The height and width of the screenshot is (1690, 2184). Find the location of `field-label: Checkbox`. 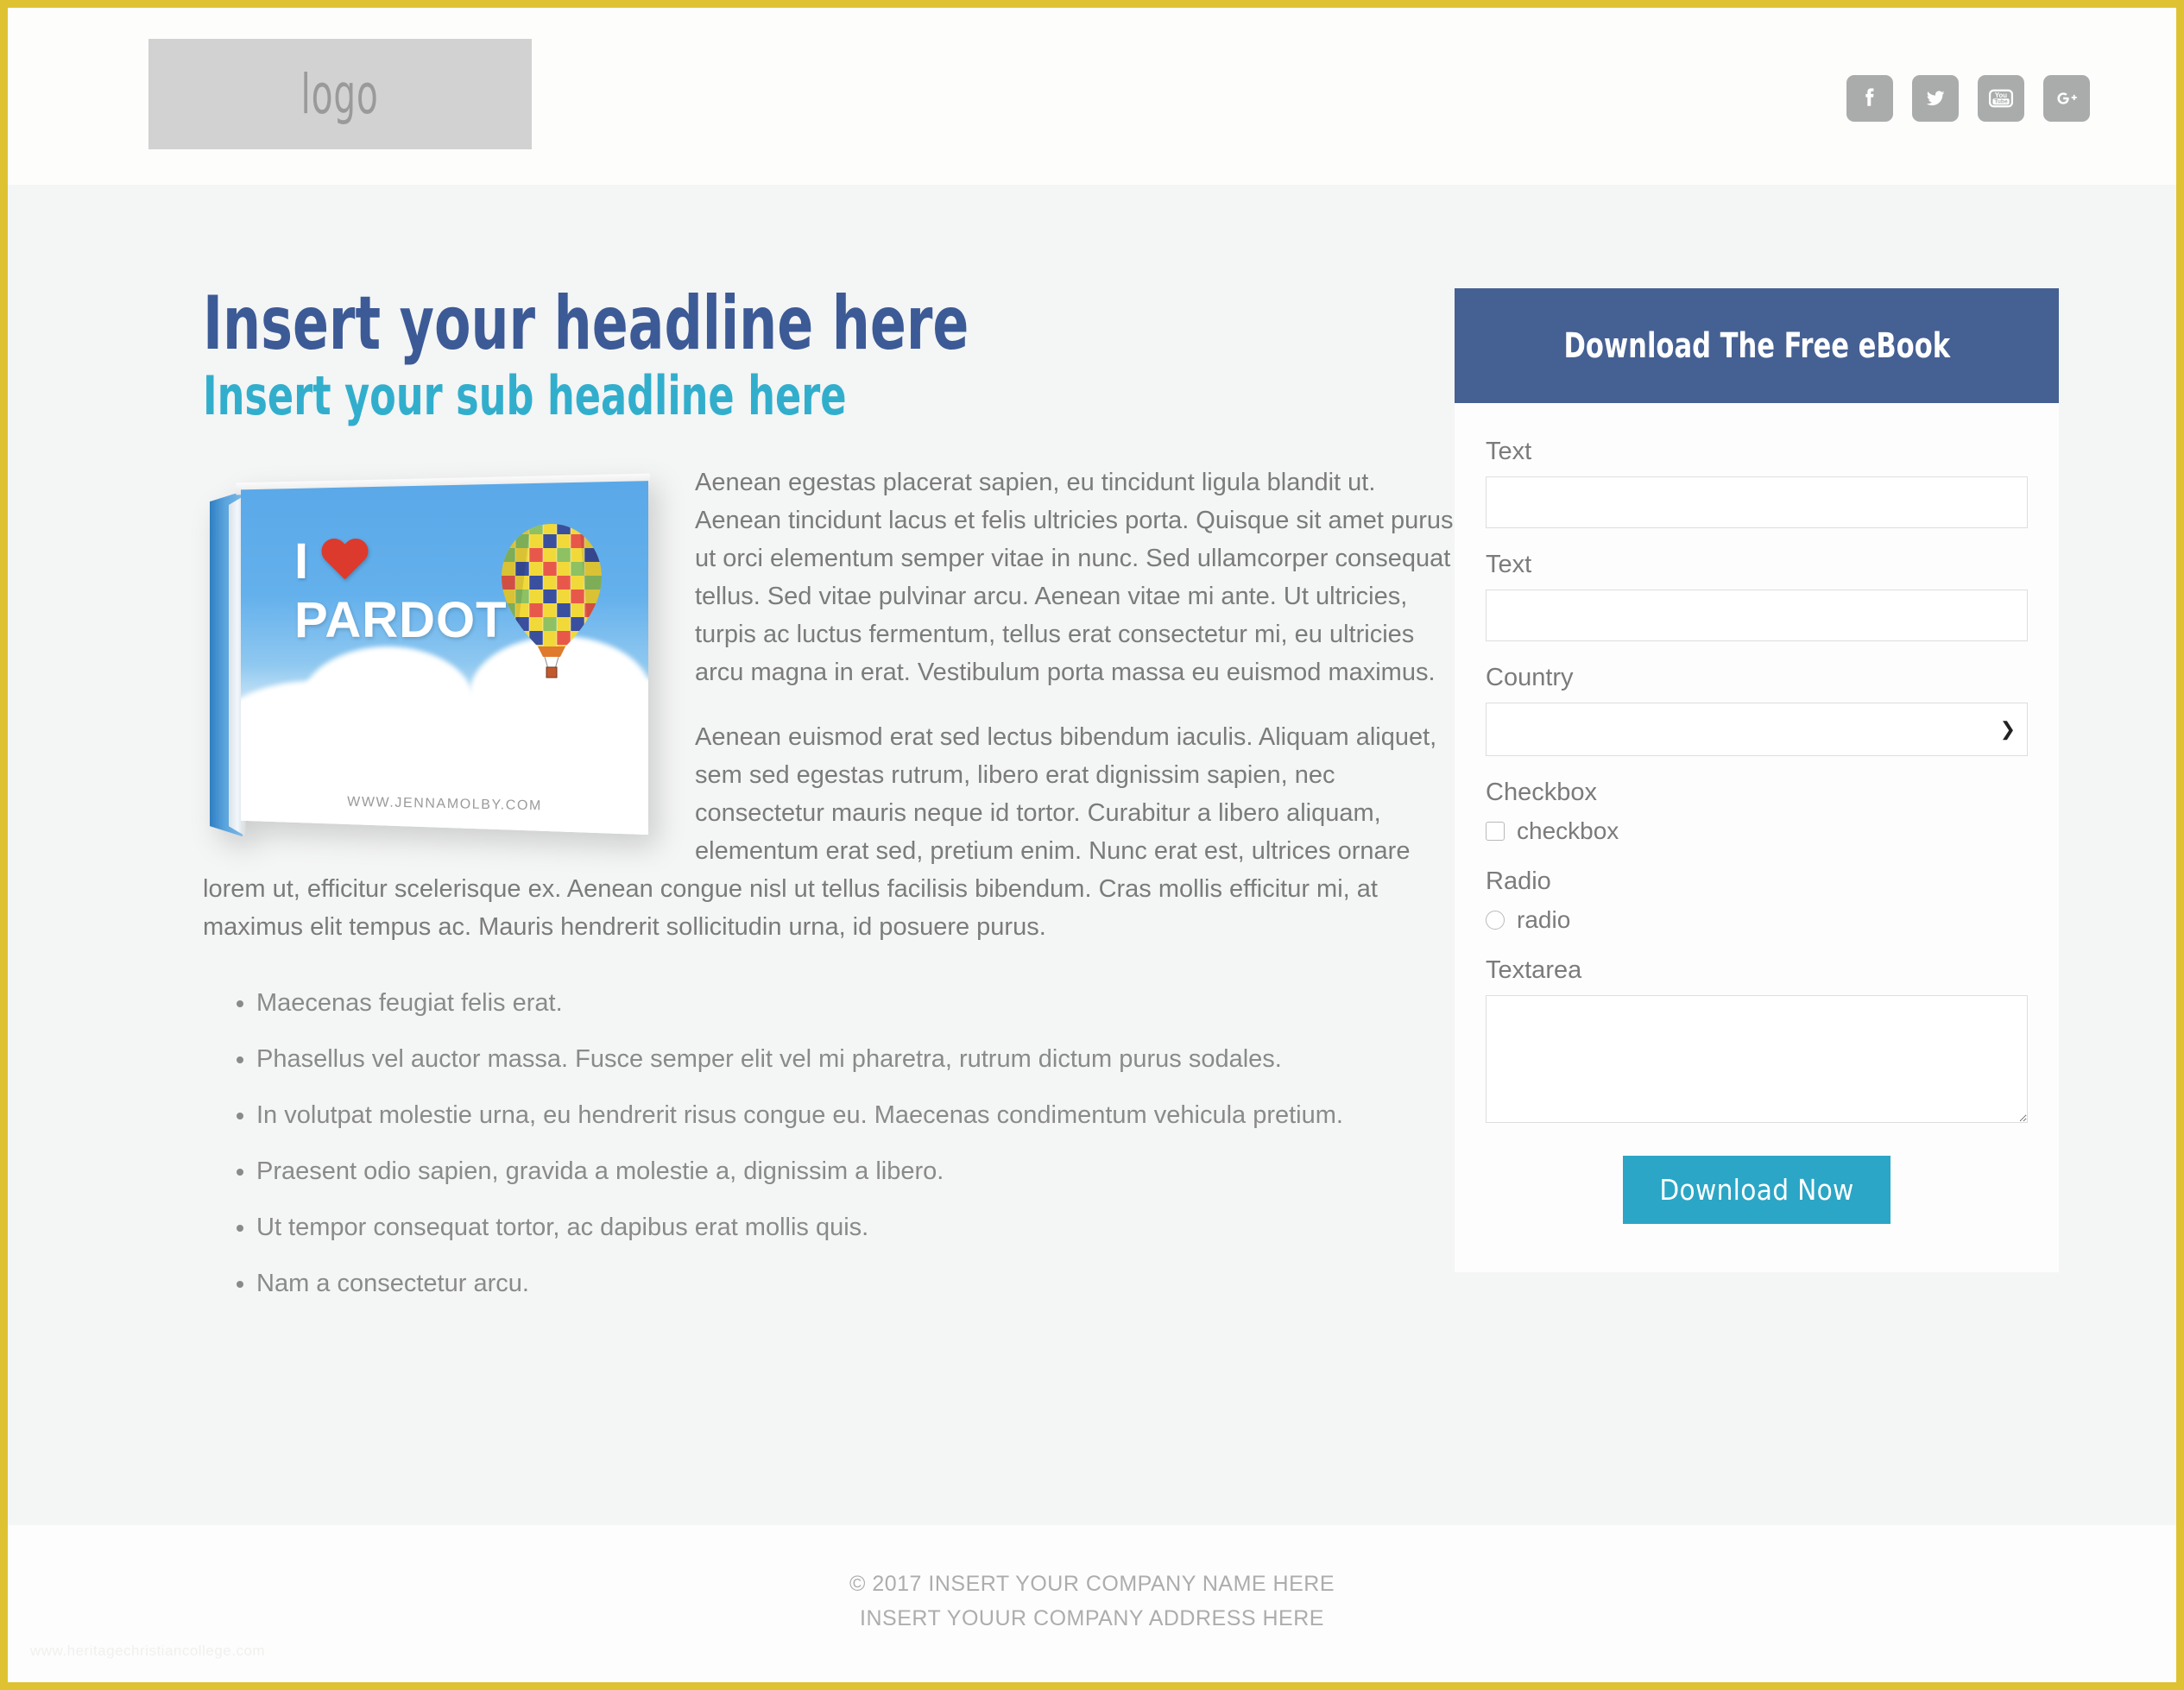

field-label: Checkbox is located at coordinates (1541, 792).